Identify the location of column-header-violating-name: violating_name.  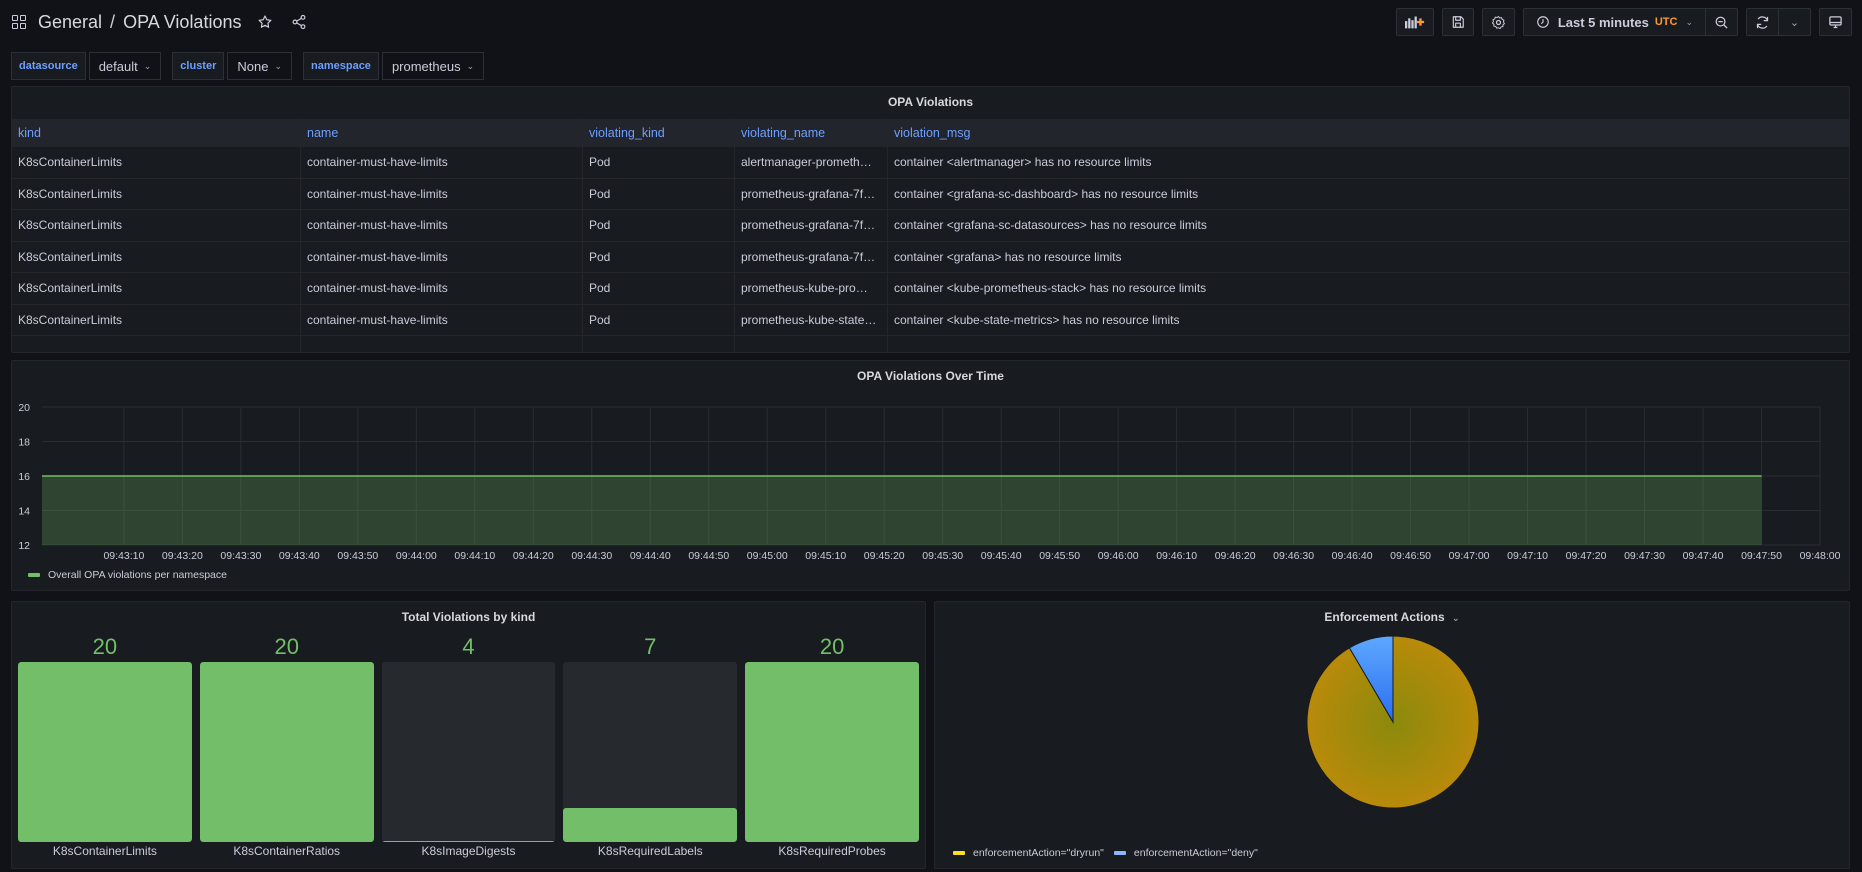
(811, 133).